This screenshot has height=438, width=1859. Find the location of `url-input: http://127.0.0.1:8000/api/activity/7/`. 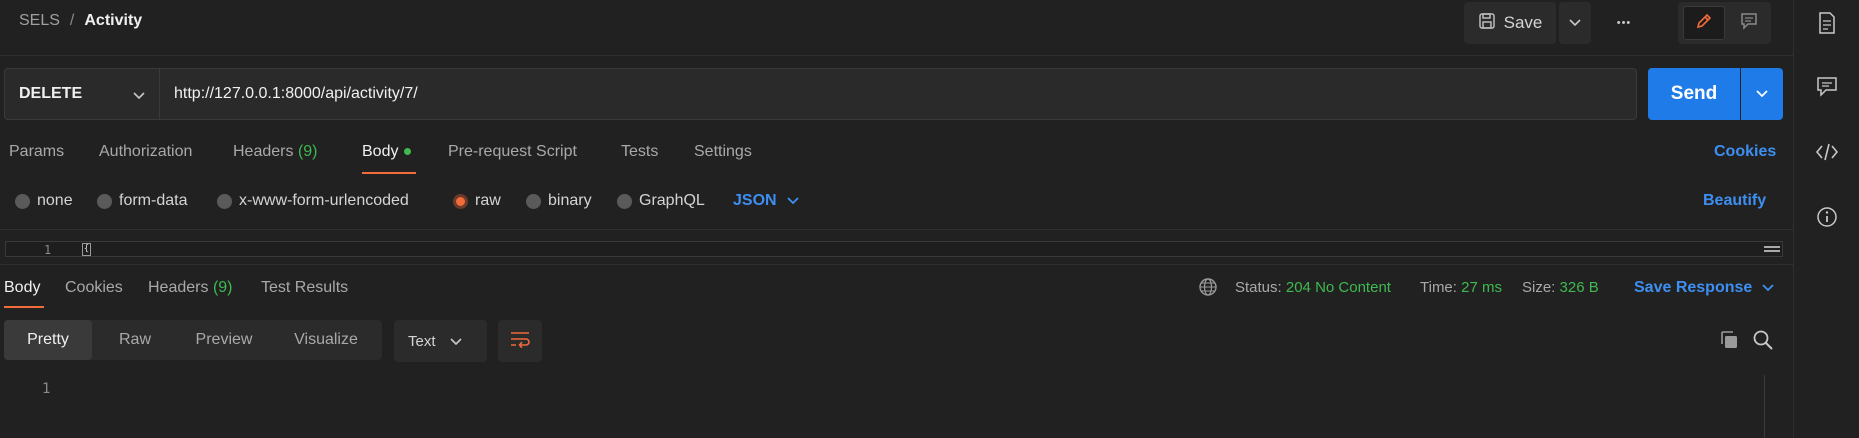

url-input: http://127.0.0.1:8000/api/activity/7/ is located at coordinates (898, 94).